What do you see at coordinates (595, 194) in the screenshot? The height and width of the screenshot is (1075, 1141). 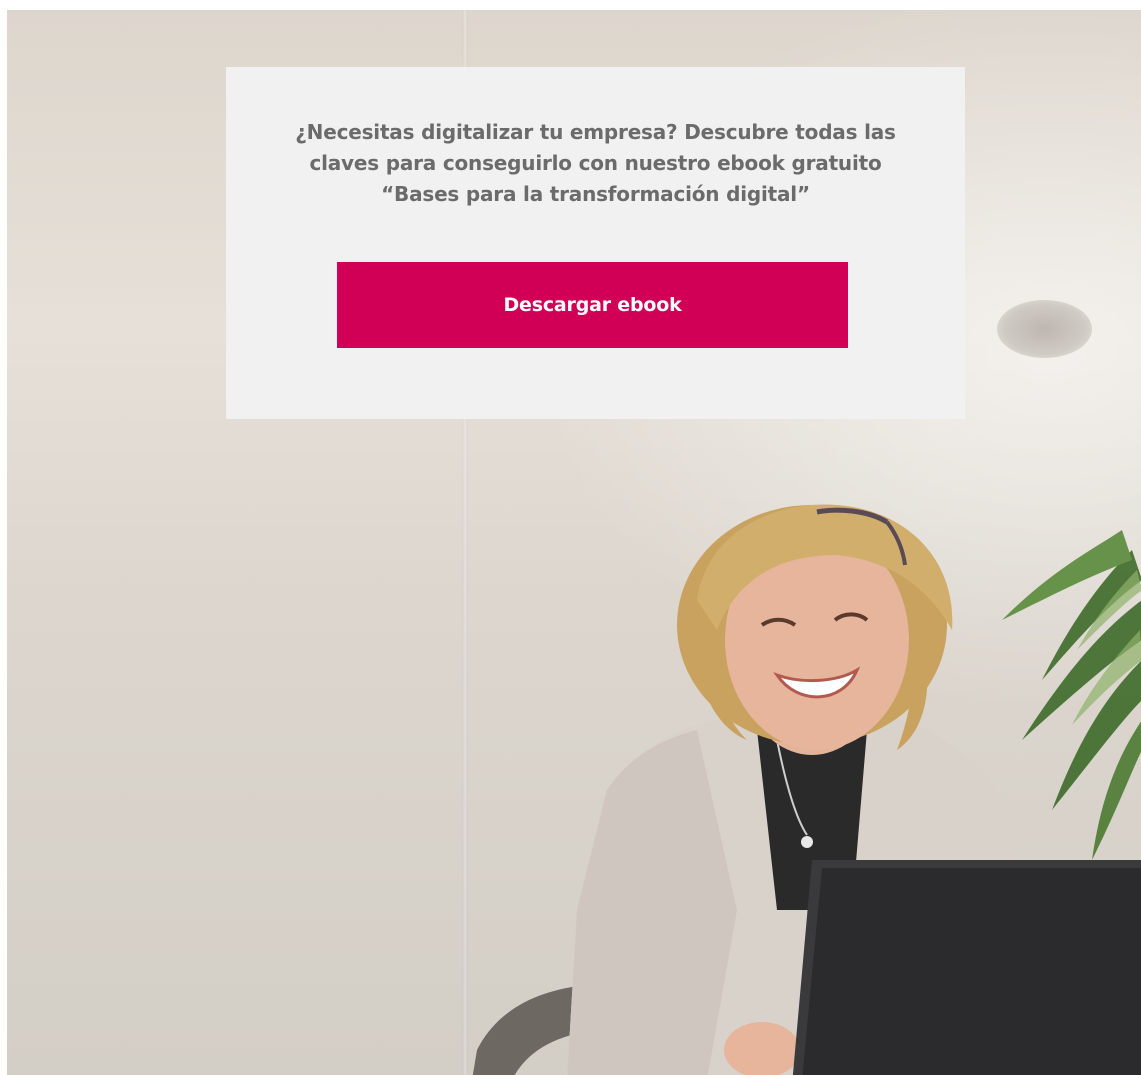 I see `promo-line: “Bases para la transformación digital”` at bounding box center [595, 194].